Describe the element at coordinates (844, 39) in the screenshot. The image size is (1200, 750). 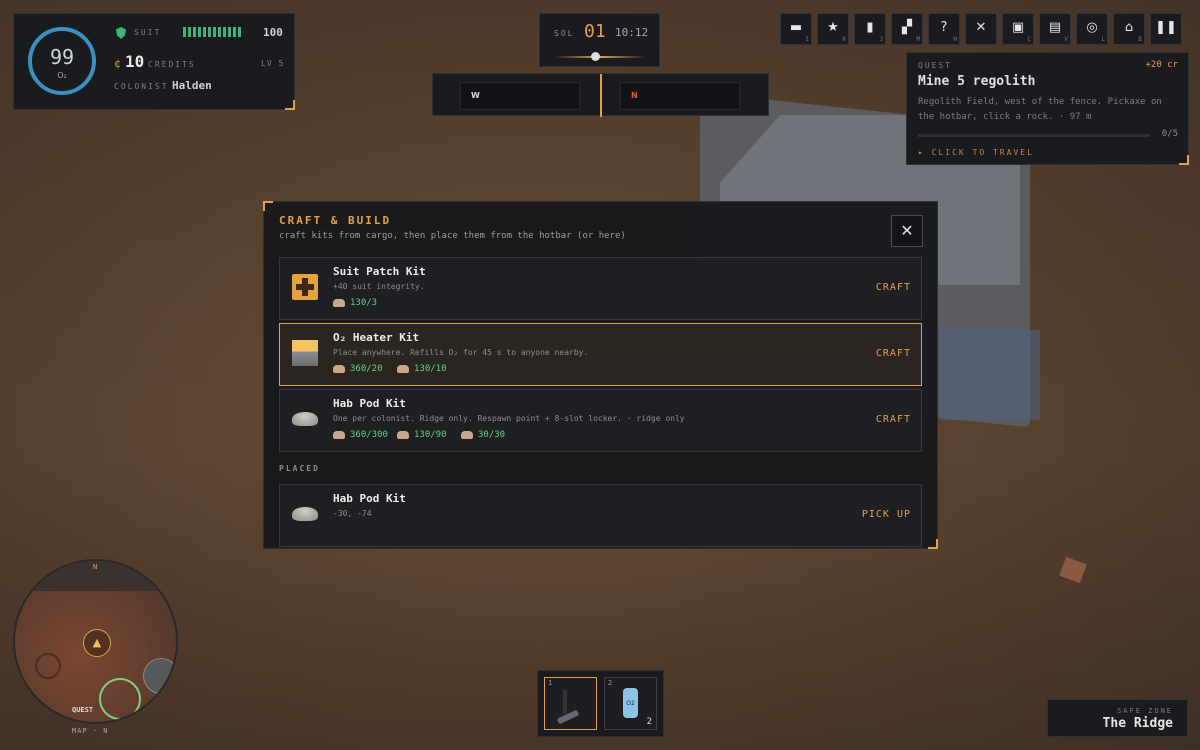
I see `hotkey-label: K` at that location.